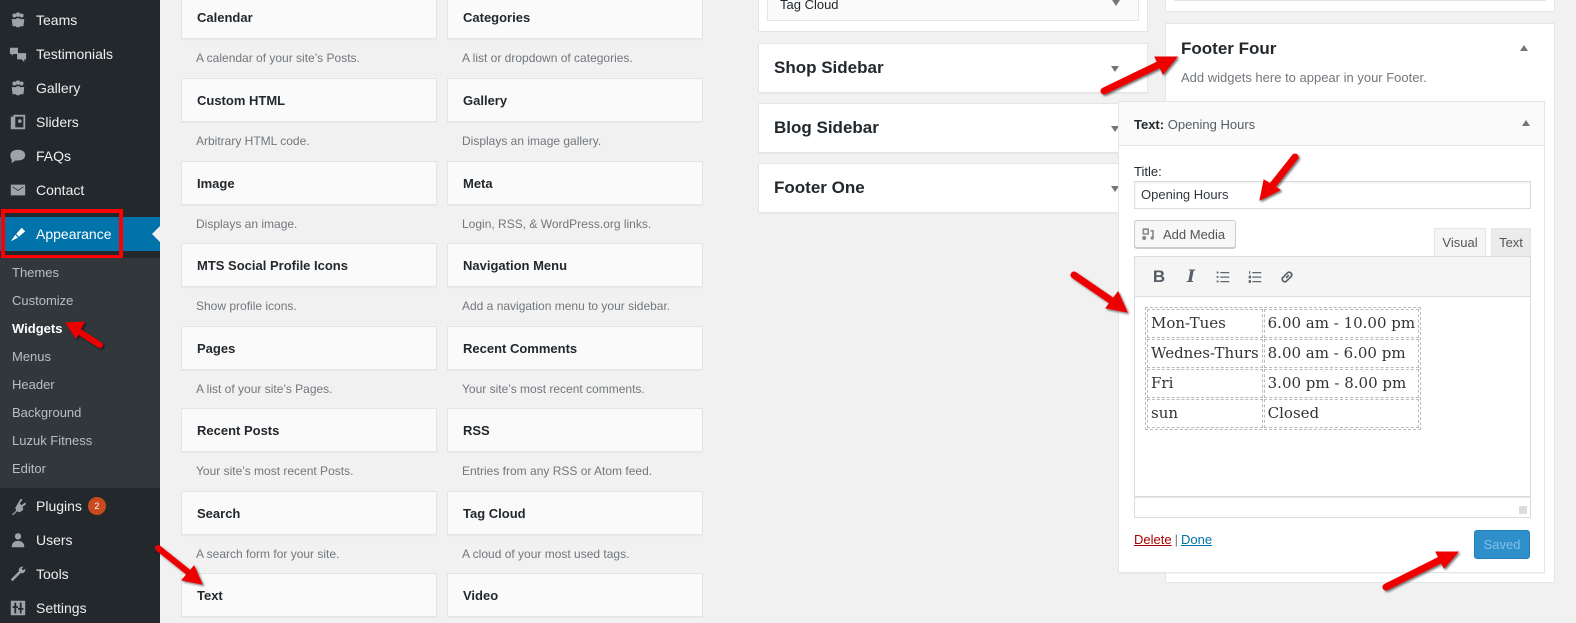  Describe the element at coordinates (1460, 242) in the screenshot. I see `tab-visual: Visual` at that location.